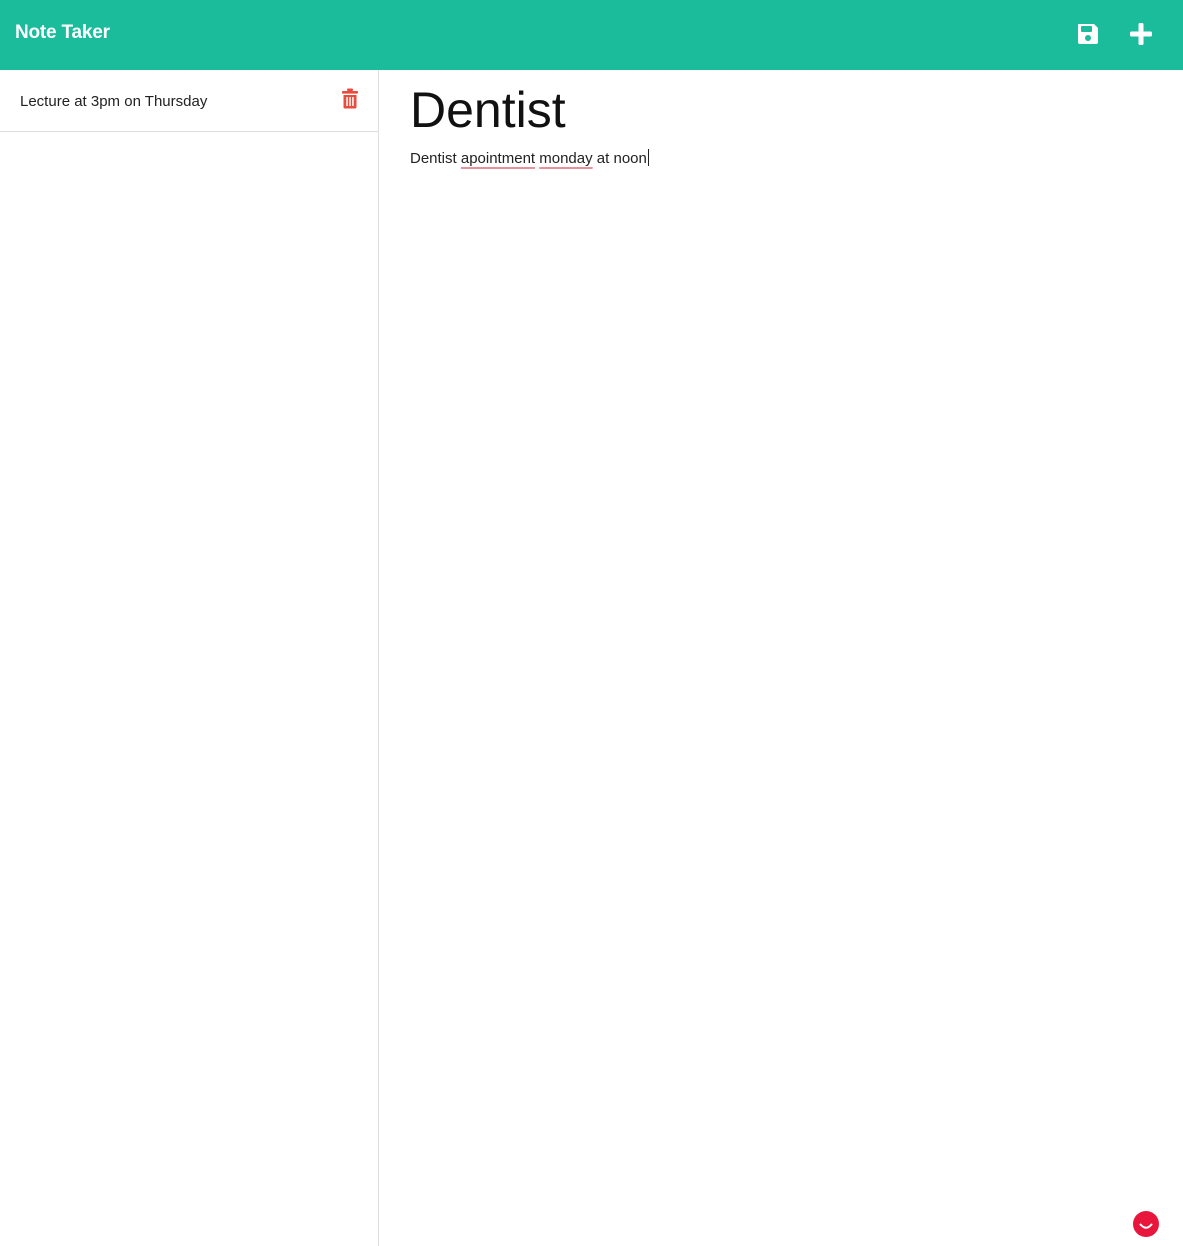  Describe the element at coordinates (1141, 34) in the screenshot. I see `plus-icon` at that location.